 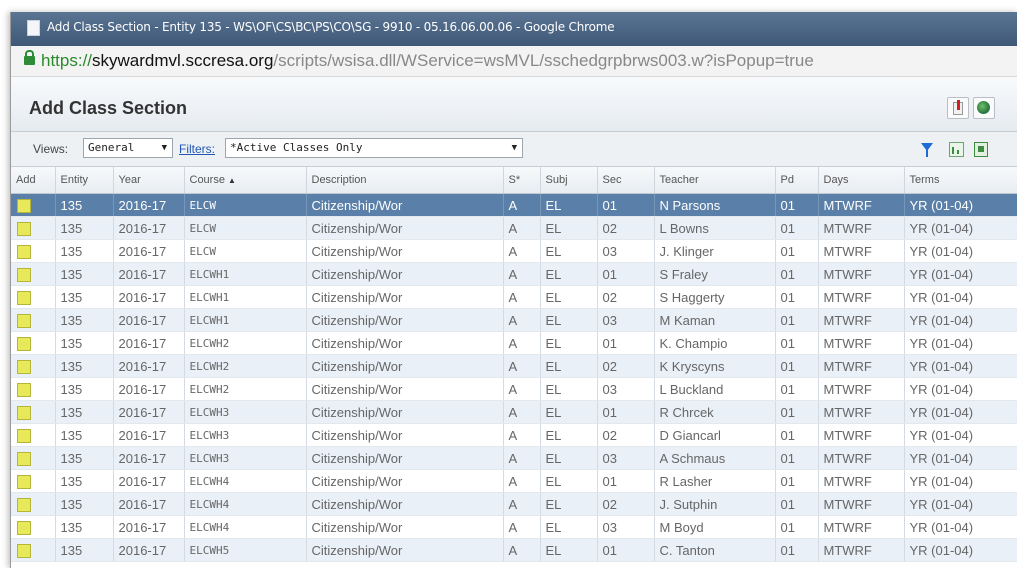 What do you see at coordinates (715, 389) in the screenshot?
I see `cell-teacher: L Buckland` at bounding box center [715, 389].